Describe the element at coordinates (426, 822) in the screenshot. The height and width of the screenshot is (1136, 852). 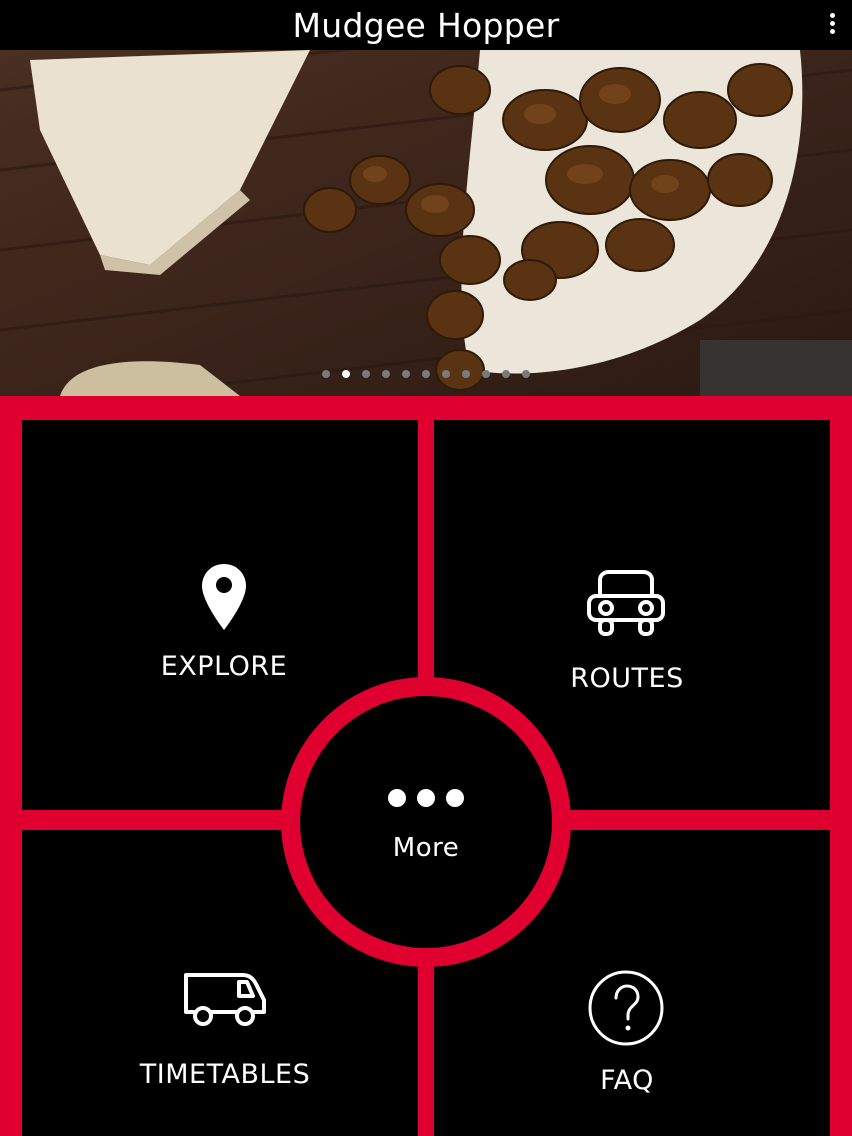
I see `more-button` at that location.